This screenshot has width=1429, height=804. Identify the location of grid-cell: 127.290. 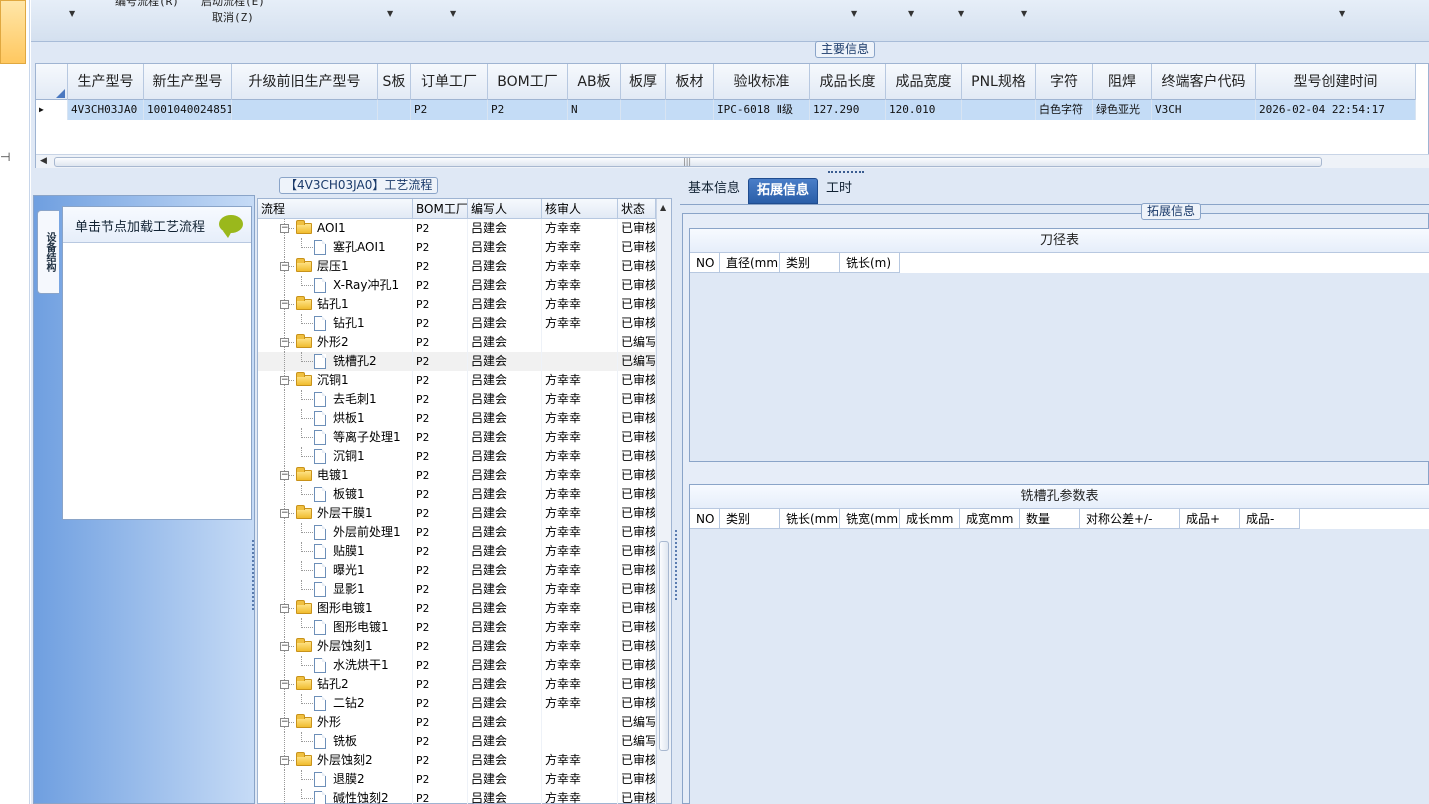
(848, 110).